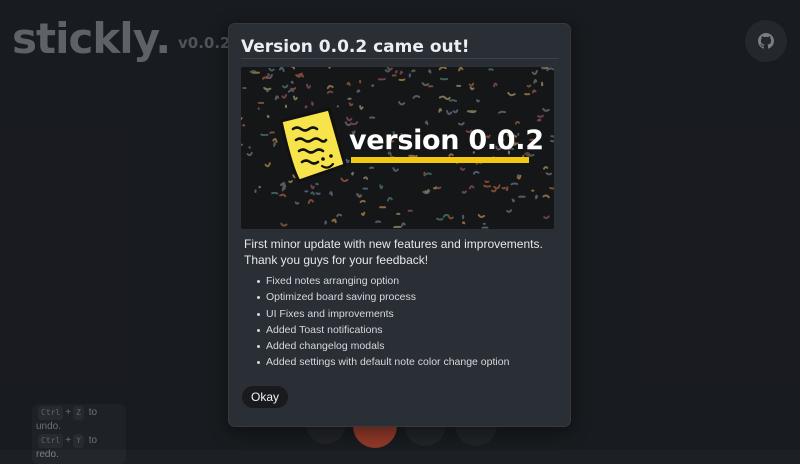 The width and height of the screenshot is (800, 464). What do you see at coordinates (387, 330) in the screenshot?
I see `list-item: Added Toast notifications` at bounding box center [387, 330].